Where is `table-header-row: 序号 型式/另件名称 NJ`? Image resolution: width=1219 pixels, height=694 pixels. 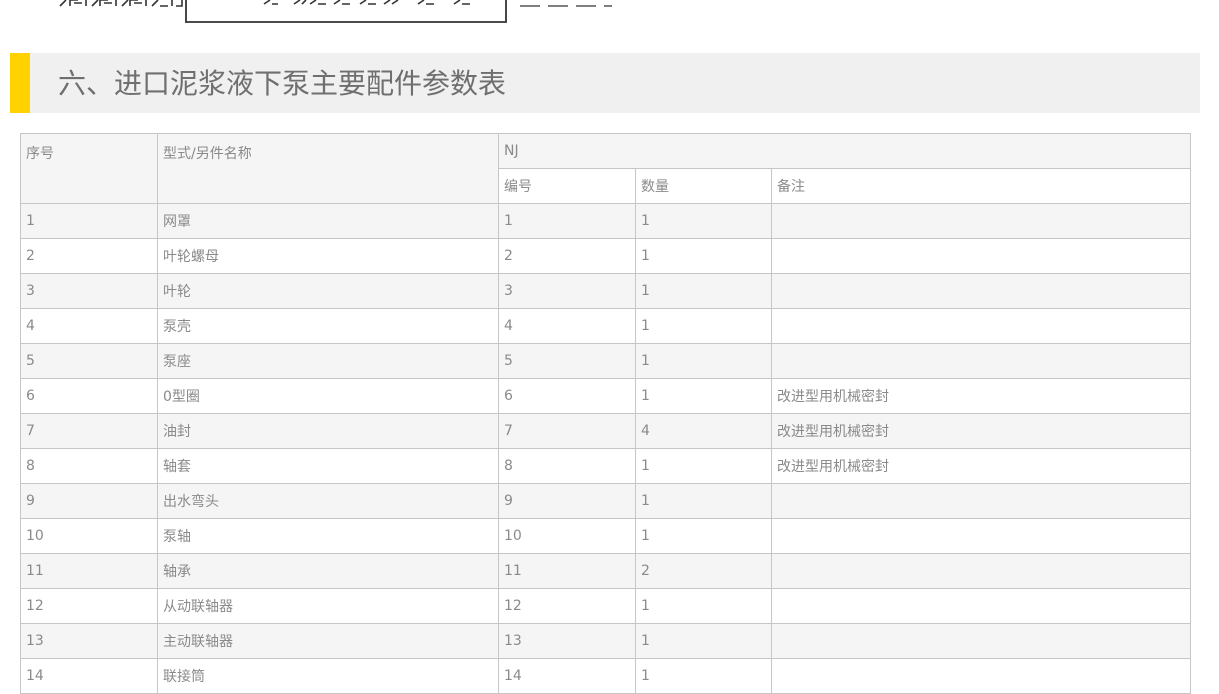 table-header-row: 序号 型式/另件名称 NJ is located at coordinates (606, 168).